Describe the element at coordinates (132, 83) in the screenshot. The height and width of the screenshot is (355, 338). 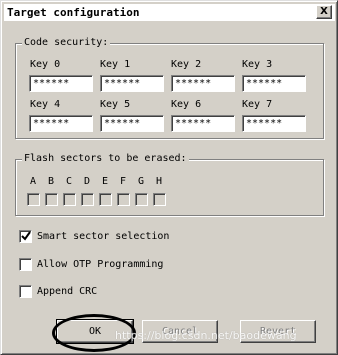
I see `key-1-field: ******` at that location.